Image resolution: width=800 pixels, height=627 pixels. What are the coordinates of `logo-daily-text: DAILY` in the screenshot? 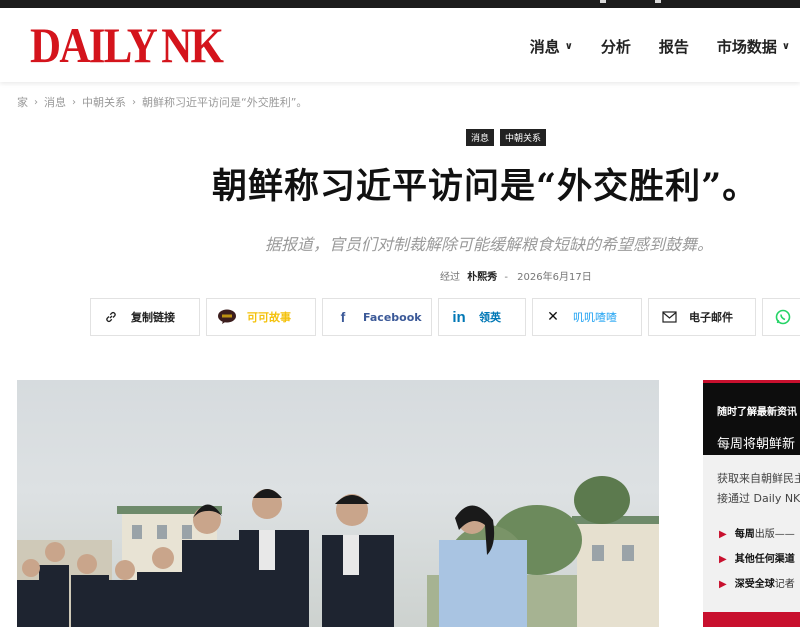 It's located at (94, 45).